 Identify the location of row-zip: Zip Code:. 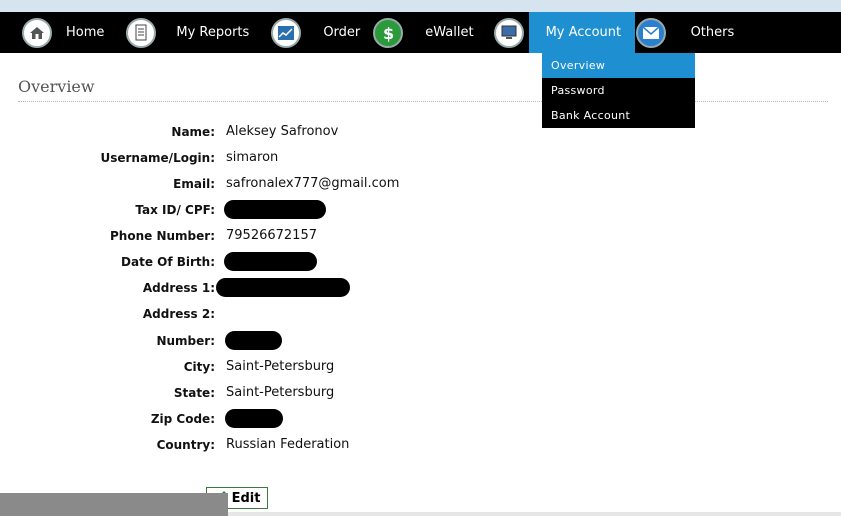
(300, 419).